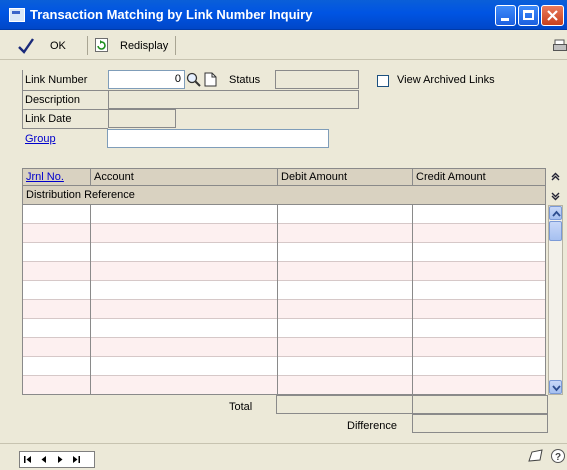 The height and width of the screenshot is (470, 567). Describe the element at coordinates (555, 300) in the screenshot. I see `grid-scrollbar` at that location.